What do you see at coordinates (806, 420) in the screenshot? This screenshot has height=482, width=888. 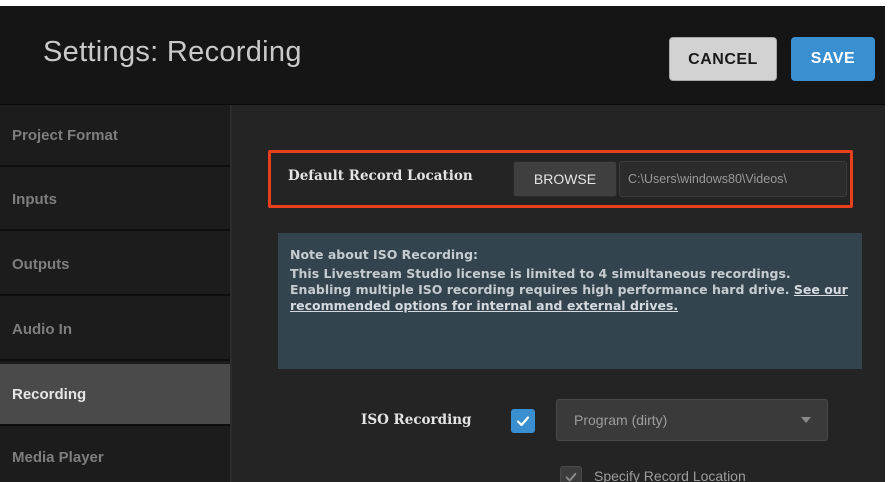 I see `caret-down-icon` at bounding box center [806, 420].